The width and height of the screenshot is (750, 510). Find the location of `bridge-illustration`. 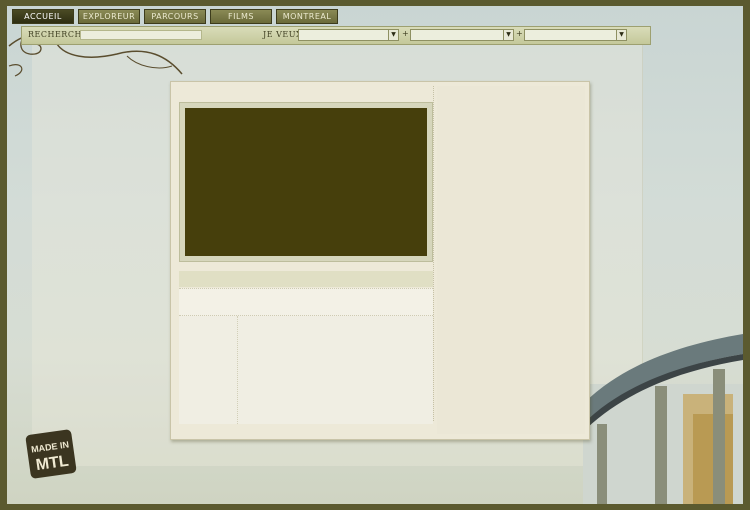

bridge-illustration is located at coordinates (663, 419).